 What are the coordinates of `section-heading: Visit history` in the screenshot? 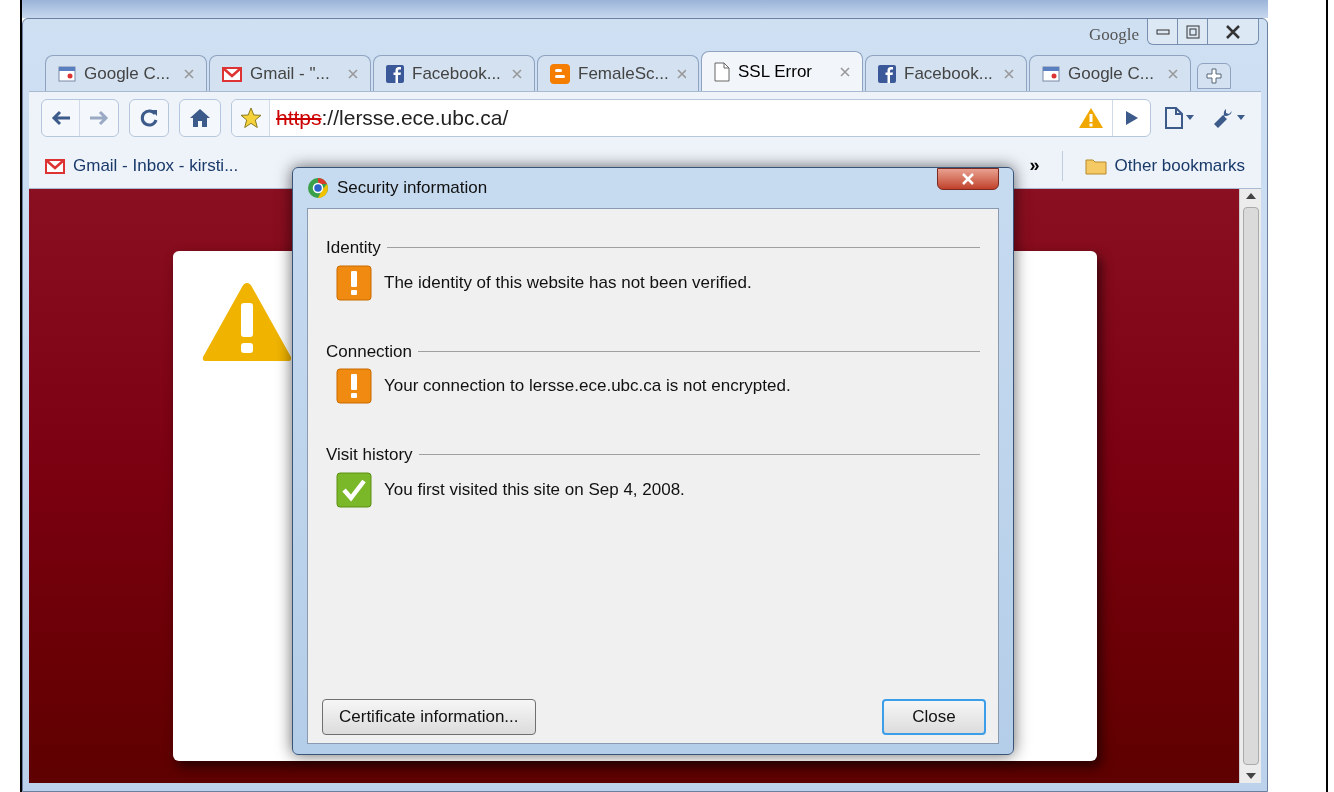 It's located at (369, 455).